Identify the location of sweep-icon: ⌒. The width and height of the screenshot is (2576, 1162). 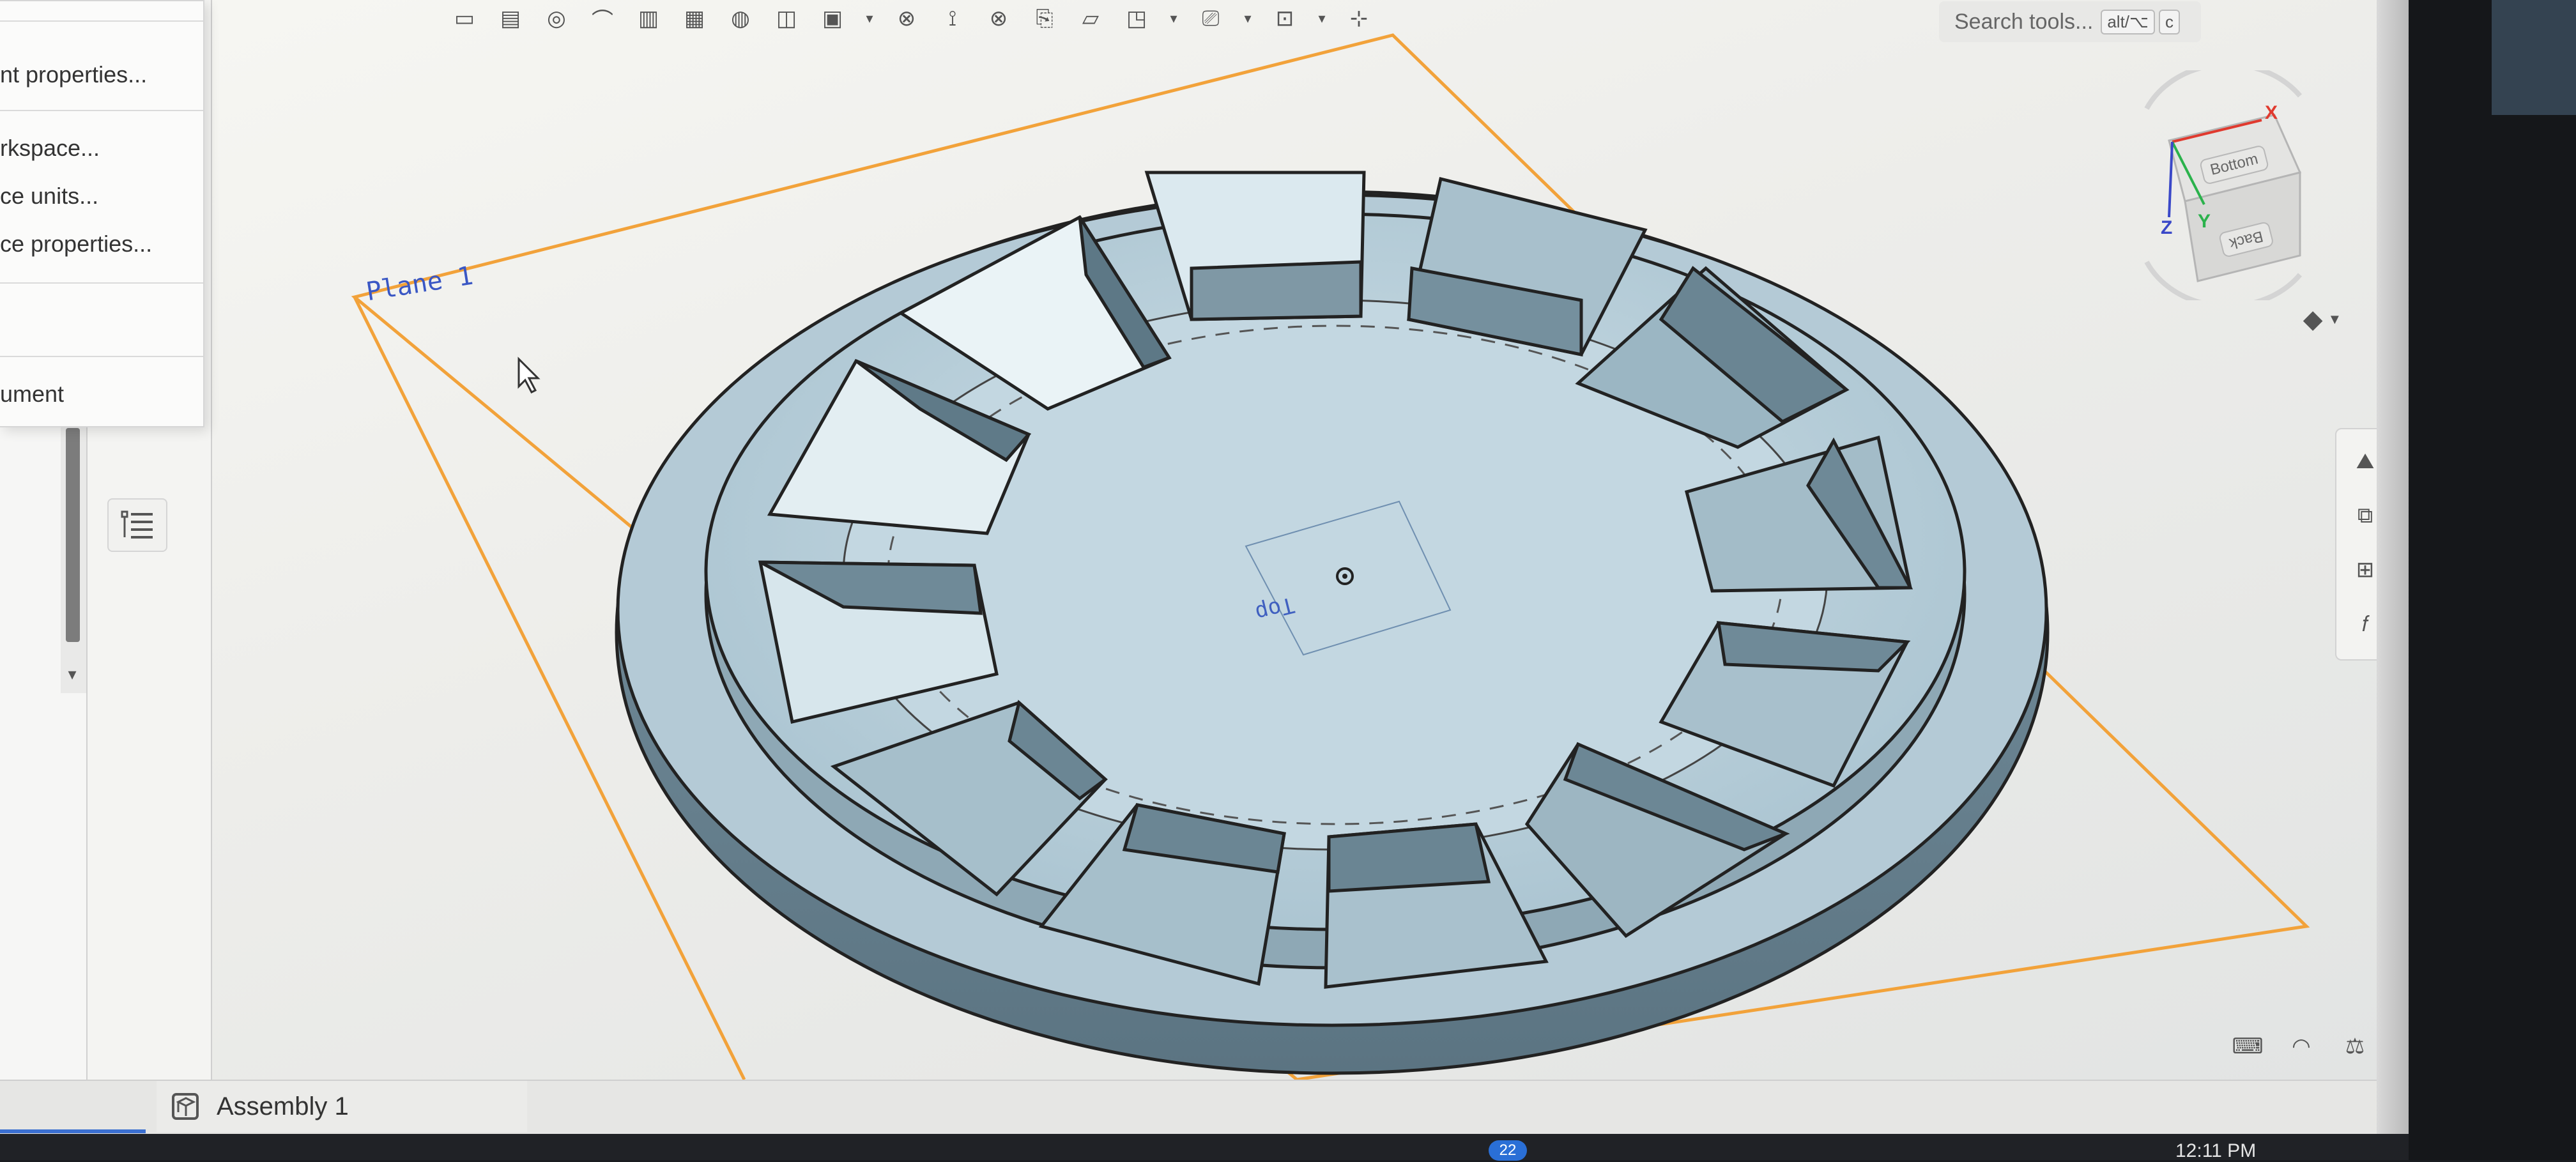
(602, 18).